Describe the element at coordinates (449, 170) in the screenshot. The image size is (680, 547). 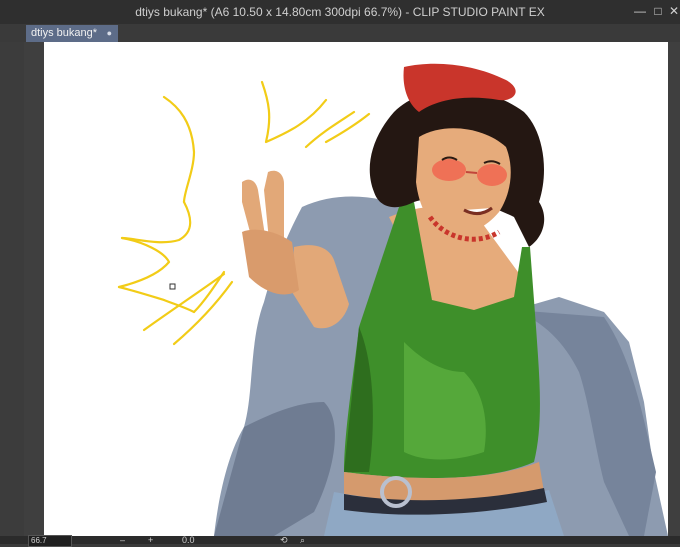
I see `glasses-left-lens` at that location.